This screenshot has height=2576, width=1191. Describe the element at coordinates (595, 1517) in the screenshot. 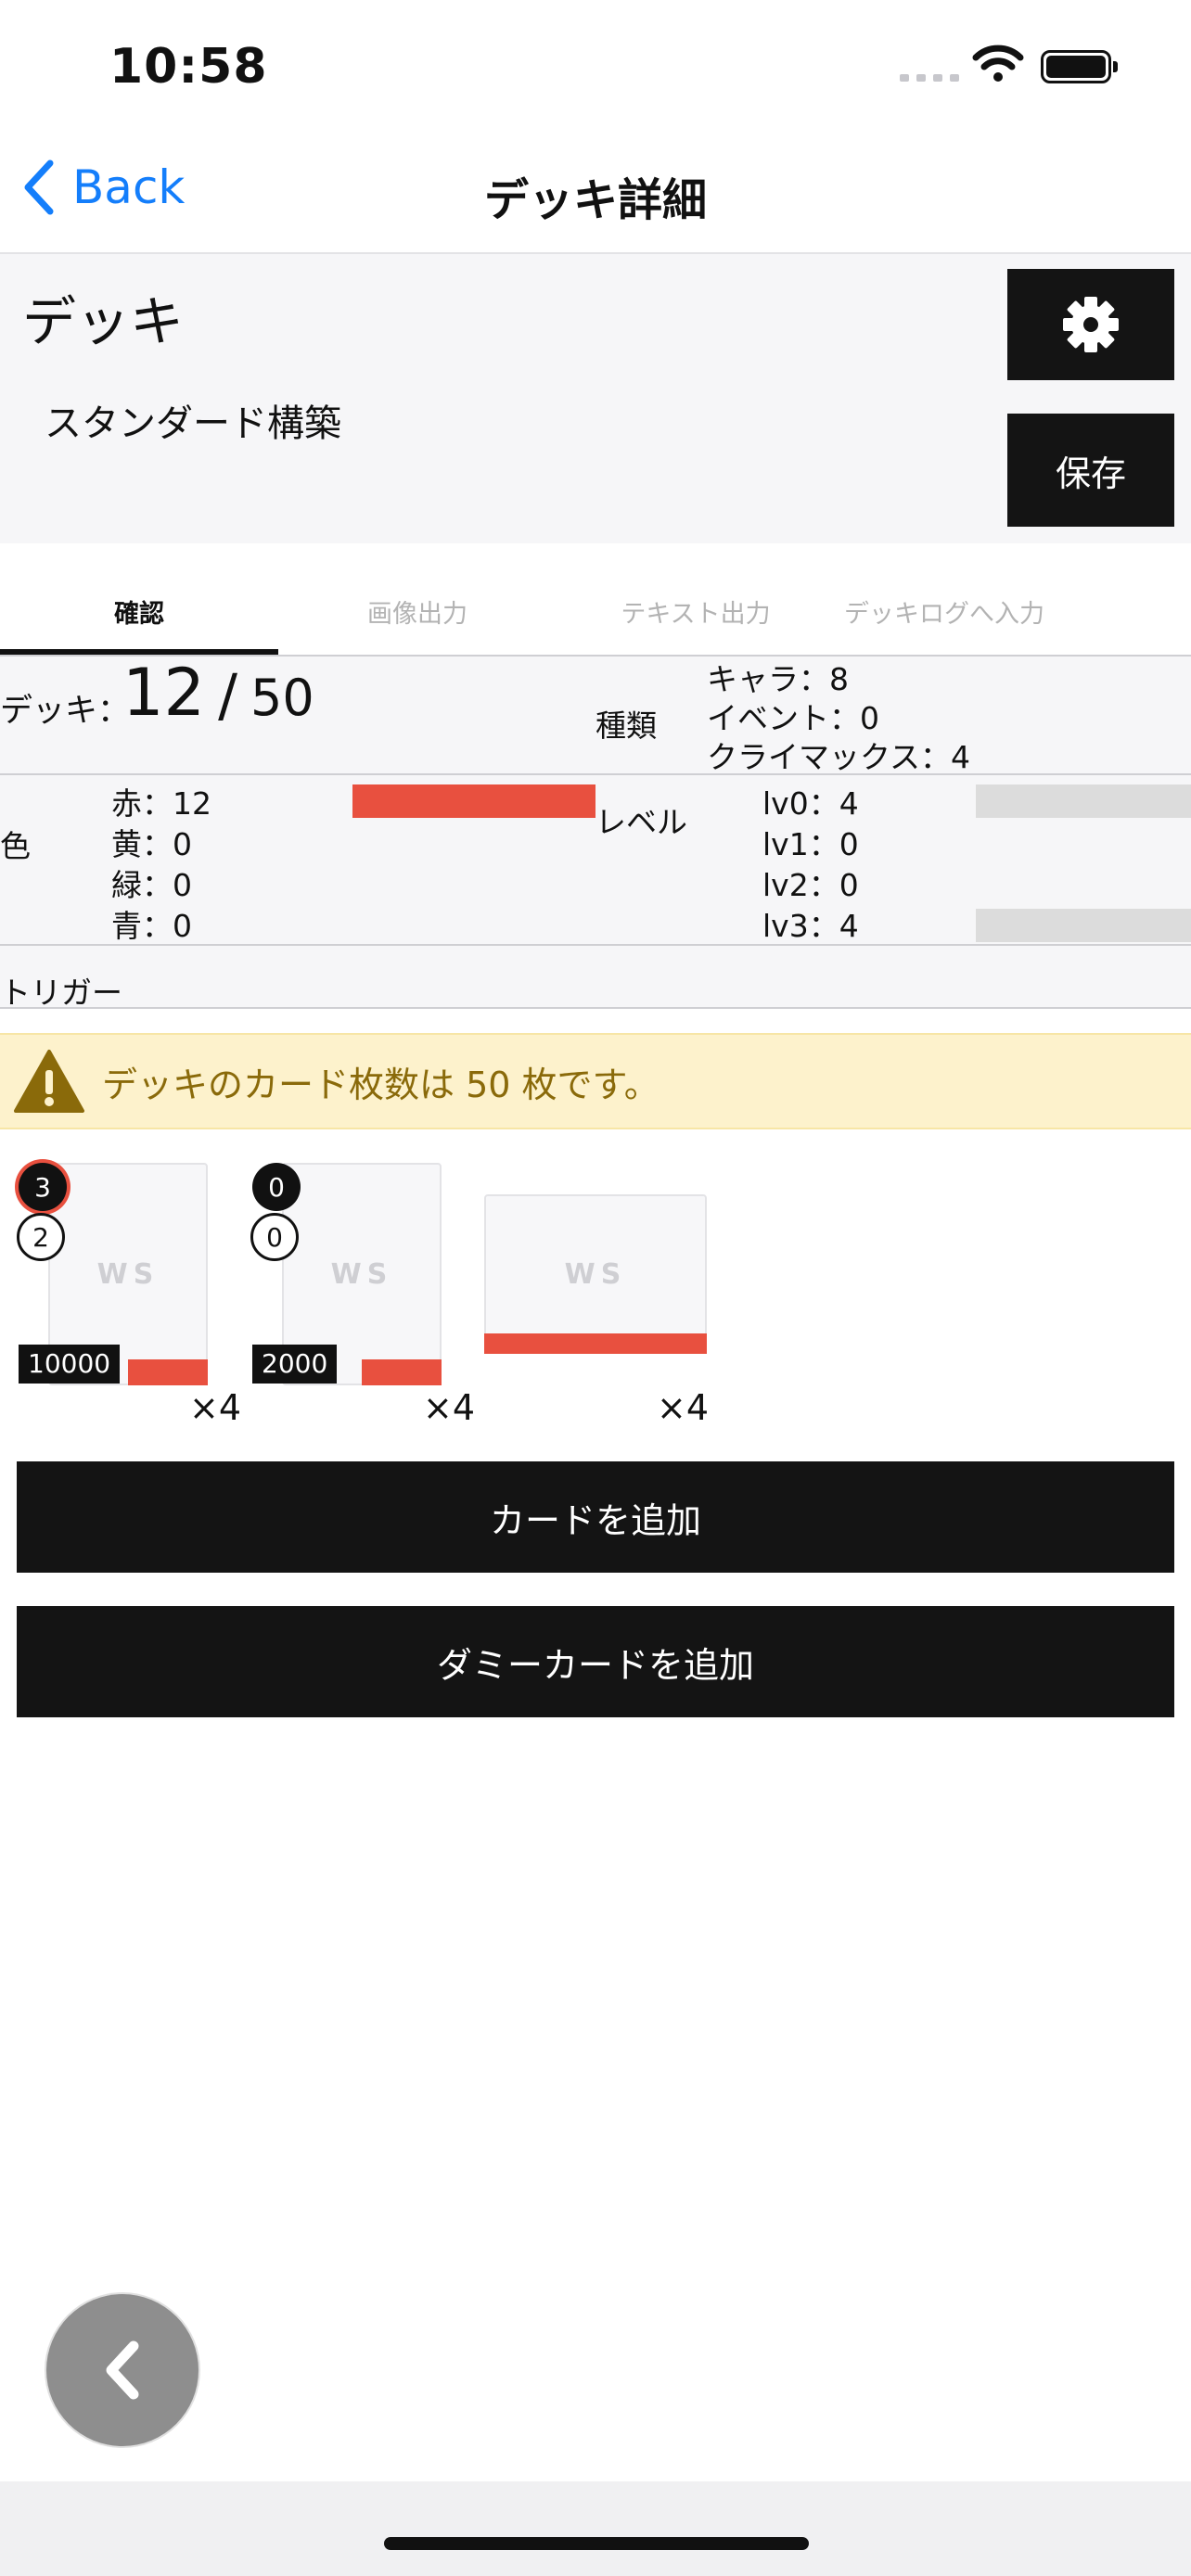

I see `add-card-button: カードを追加` at that location.